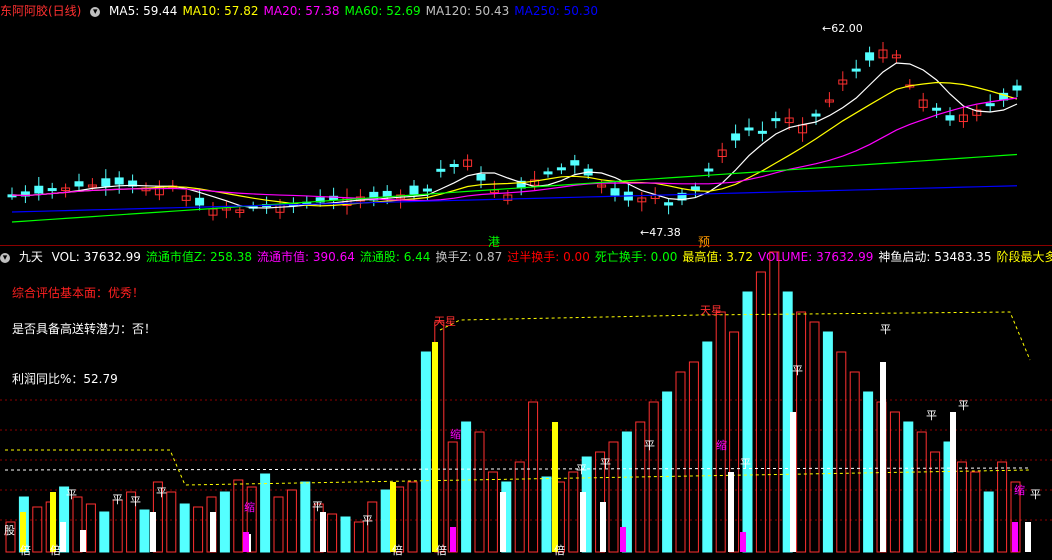  I want to click on high-price-label: ←62.00, so click(842, 28).